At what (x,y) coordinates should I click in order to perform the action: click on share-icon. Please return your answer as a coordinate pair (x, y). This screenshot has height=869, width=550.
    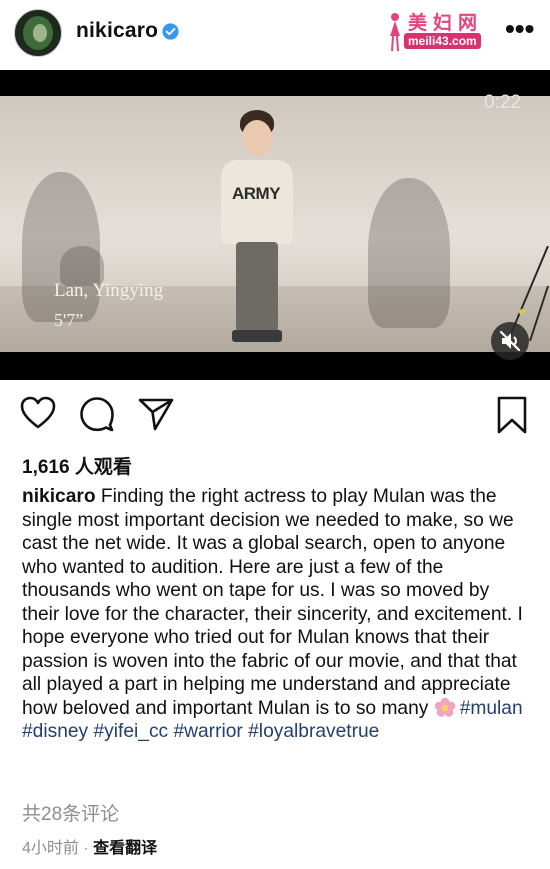
    Looking at the image, I should click on (156, 414).